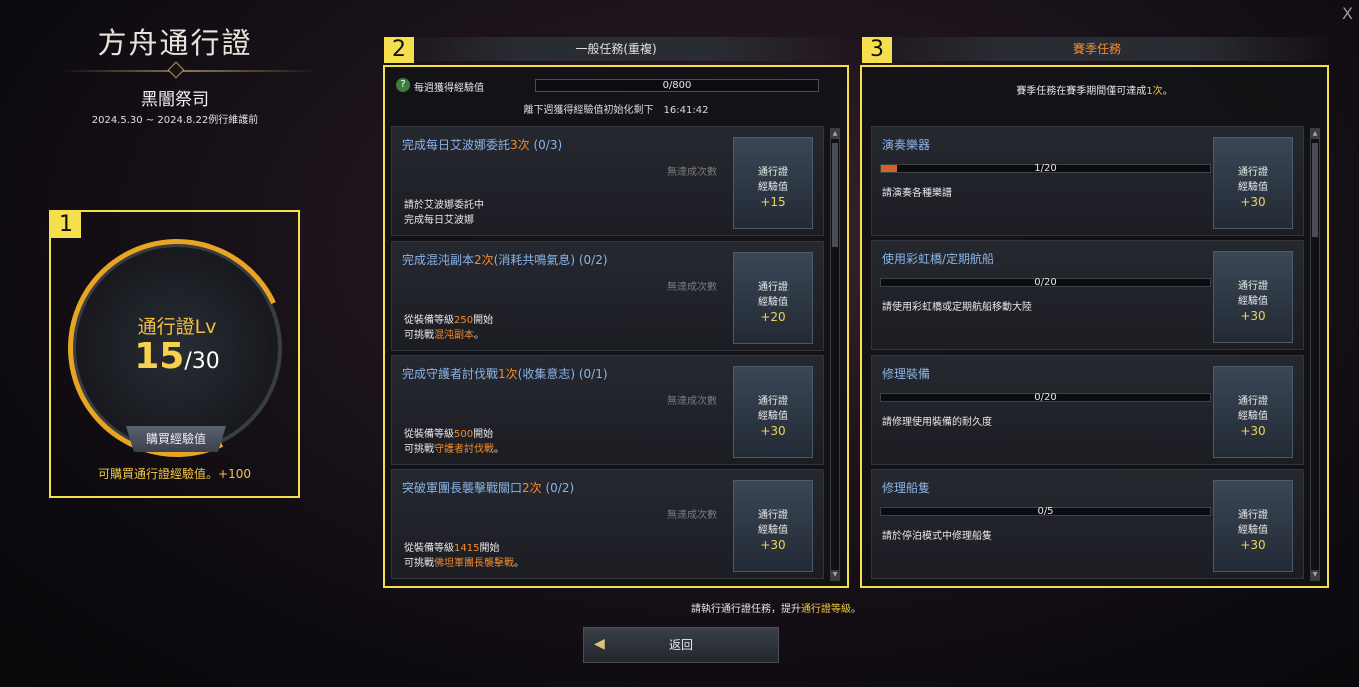  What do you see at coordinates (189, 71) in the screenshot?
I see `title-divider` at bounding box center [189, 71].